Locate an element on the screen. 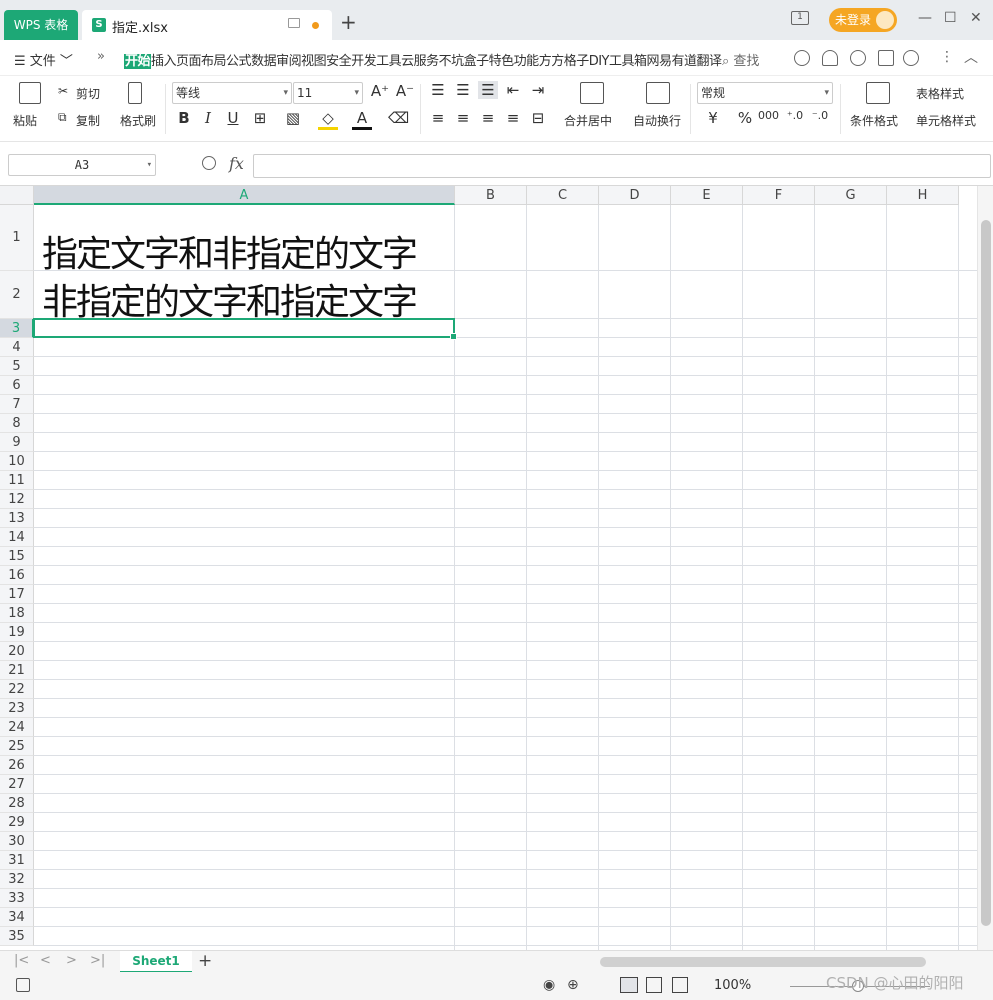  page-view-icon: 1 is located at coordinates (800, 18).